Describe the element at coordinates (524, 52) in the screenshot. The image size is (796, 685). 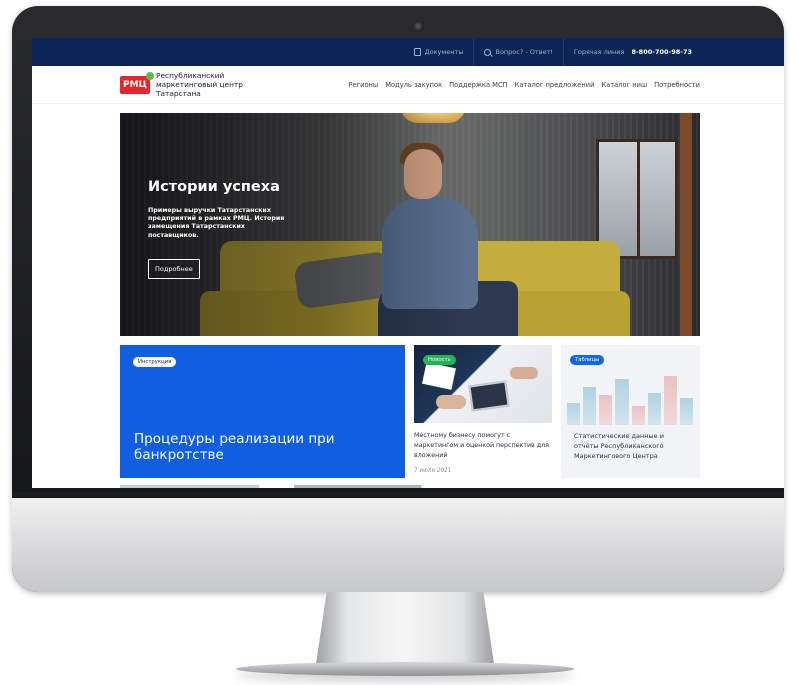
I see `qa-label: Вопрос? - Ответ!` at that location.